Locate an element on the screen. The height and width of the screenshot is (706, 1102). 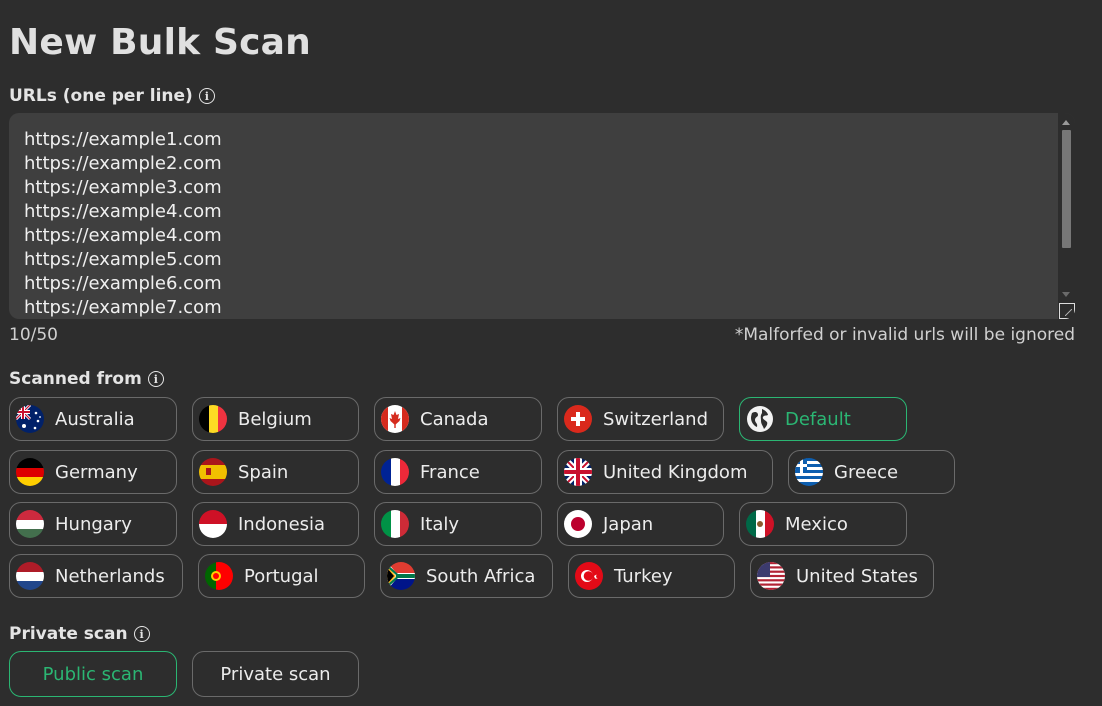
chip-label: Netherlands is located at coordinates (110, 576).